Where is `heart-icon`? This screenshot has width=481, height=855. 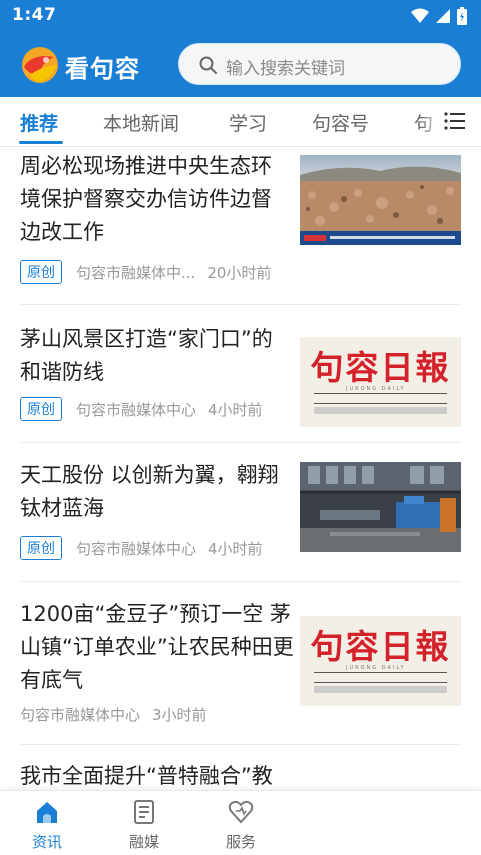 heart-icon is located at coordinates (241, 812).